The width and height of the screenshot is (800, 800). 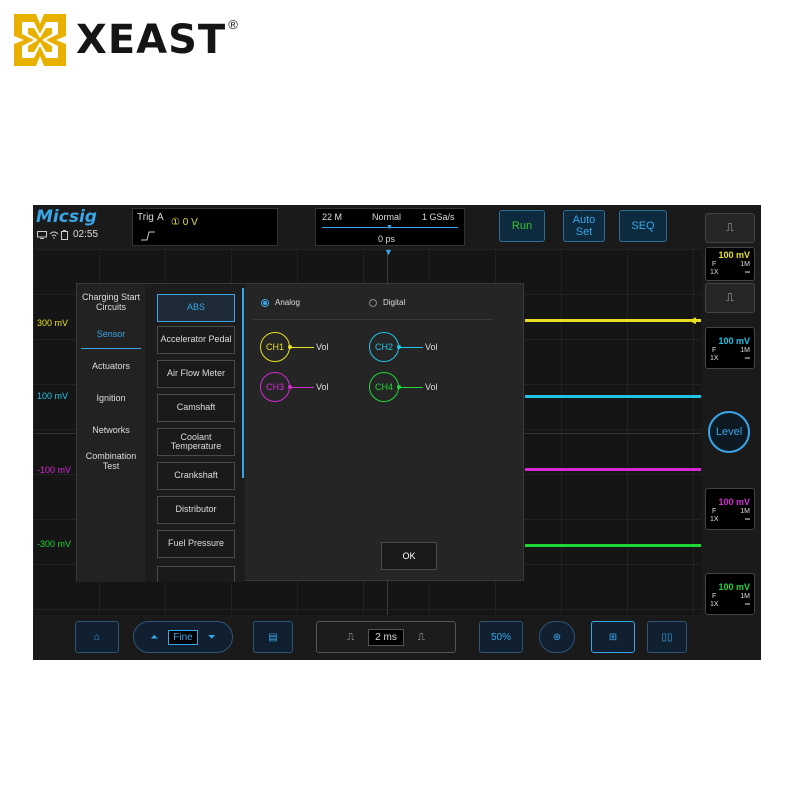 What do you see at coordinates (111, 366) in the screenshot?
I see `category-actuators: Actuators` at bounding box center [111, 366].